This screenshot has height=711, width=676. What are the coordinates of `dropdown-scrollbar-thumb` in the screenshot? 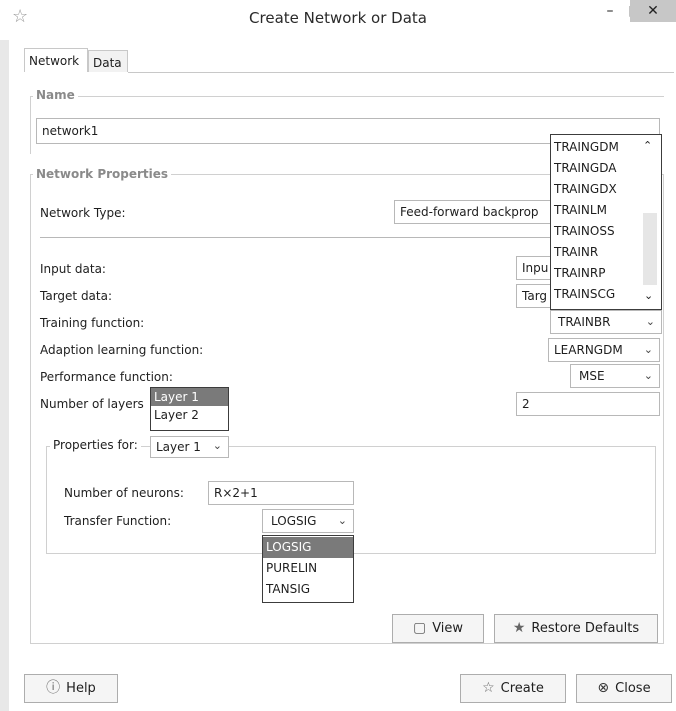 It's located at (650, 249).